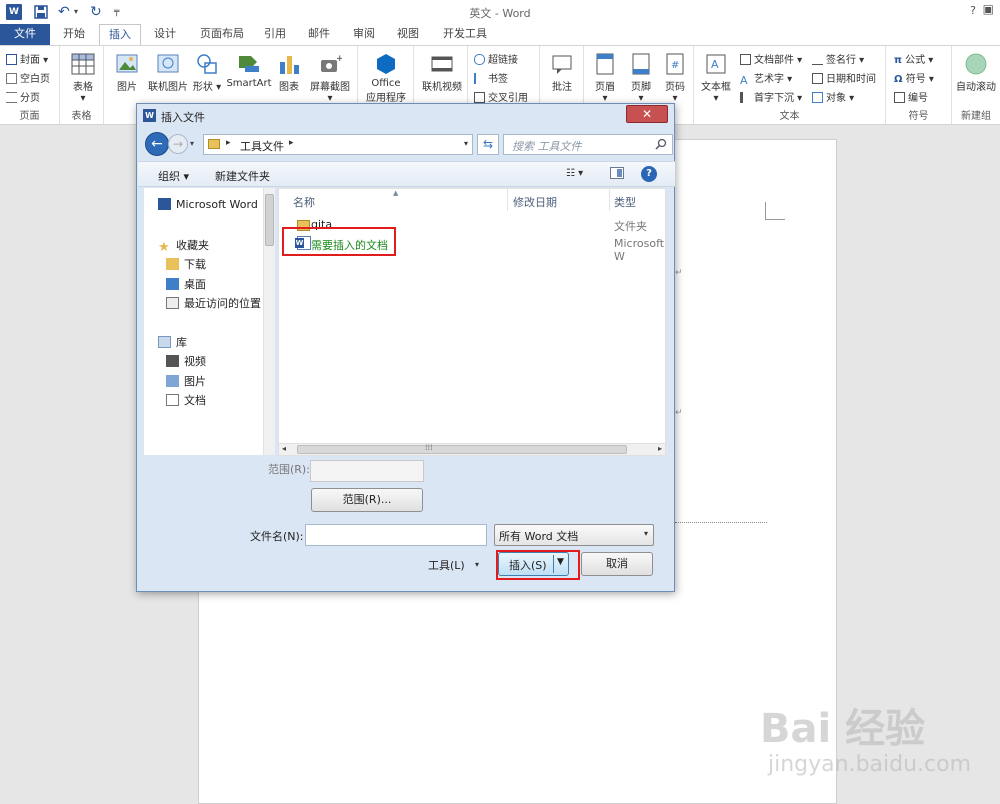  I want to click on screenshot-button: + 屏幕截图 ▾, so click(330, 78).